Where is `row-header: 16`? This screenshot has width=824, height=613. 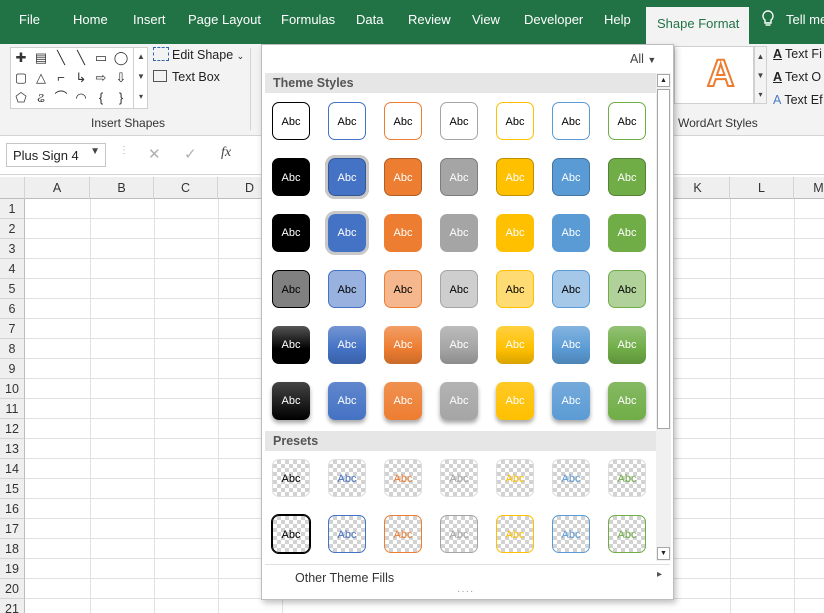
row-header: 16 is located at coordinates (12, 509).